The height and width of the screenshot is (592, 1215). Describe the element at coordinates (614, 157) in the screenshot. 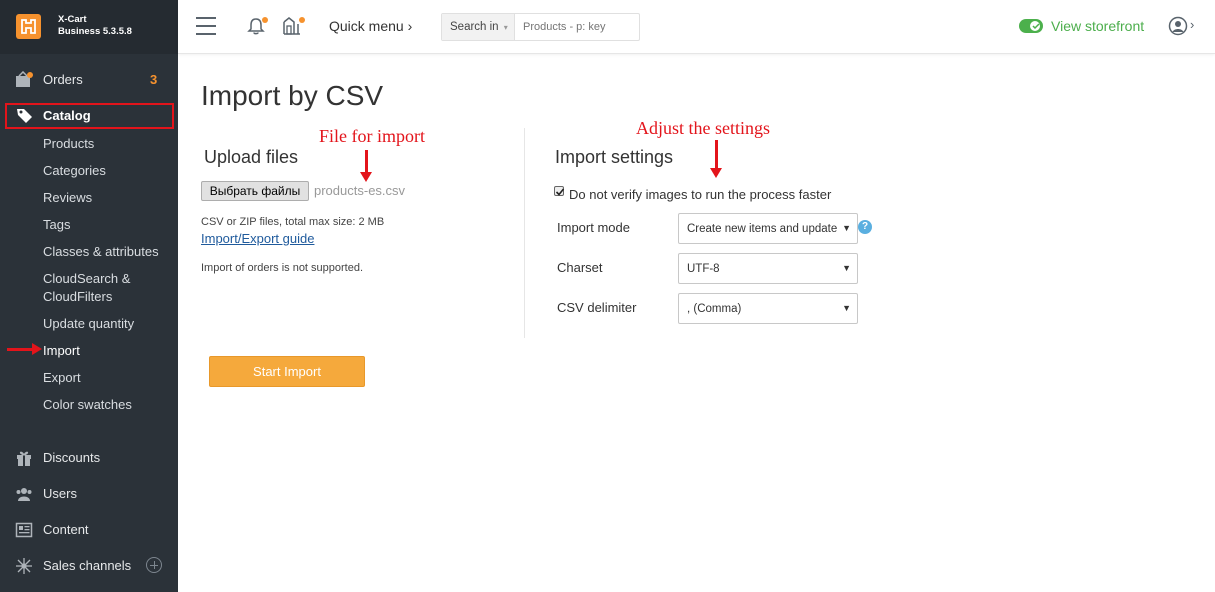

I see `import-settings-heading: Import settings` at that location.